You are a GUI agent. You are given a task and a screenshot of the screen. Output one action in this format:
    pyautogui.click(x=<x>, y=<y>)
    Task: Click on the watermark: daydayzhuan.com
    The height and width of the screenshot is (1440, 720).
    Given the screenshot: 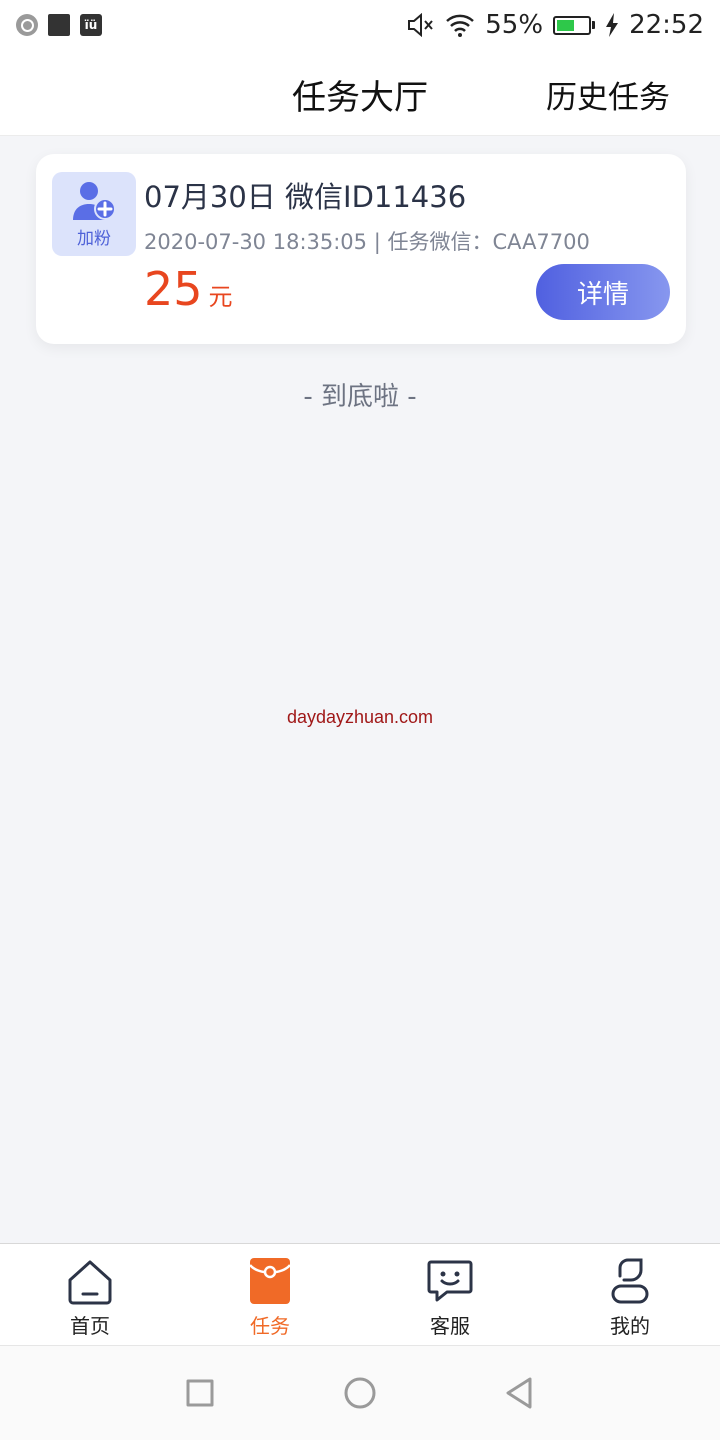 What is the action you would take?
    pyautogui.click(x=360, y=717)
    